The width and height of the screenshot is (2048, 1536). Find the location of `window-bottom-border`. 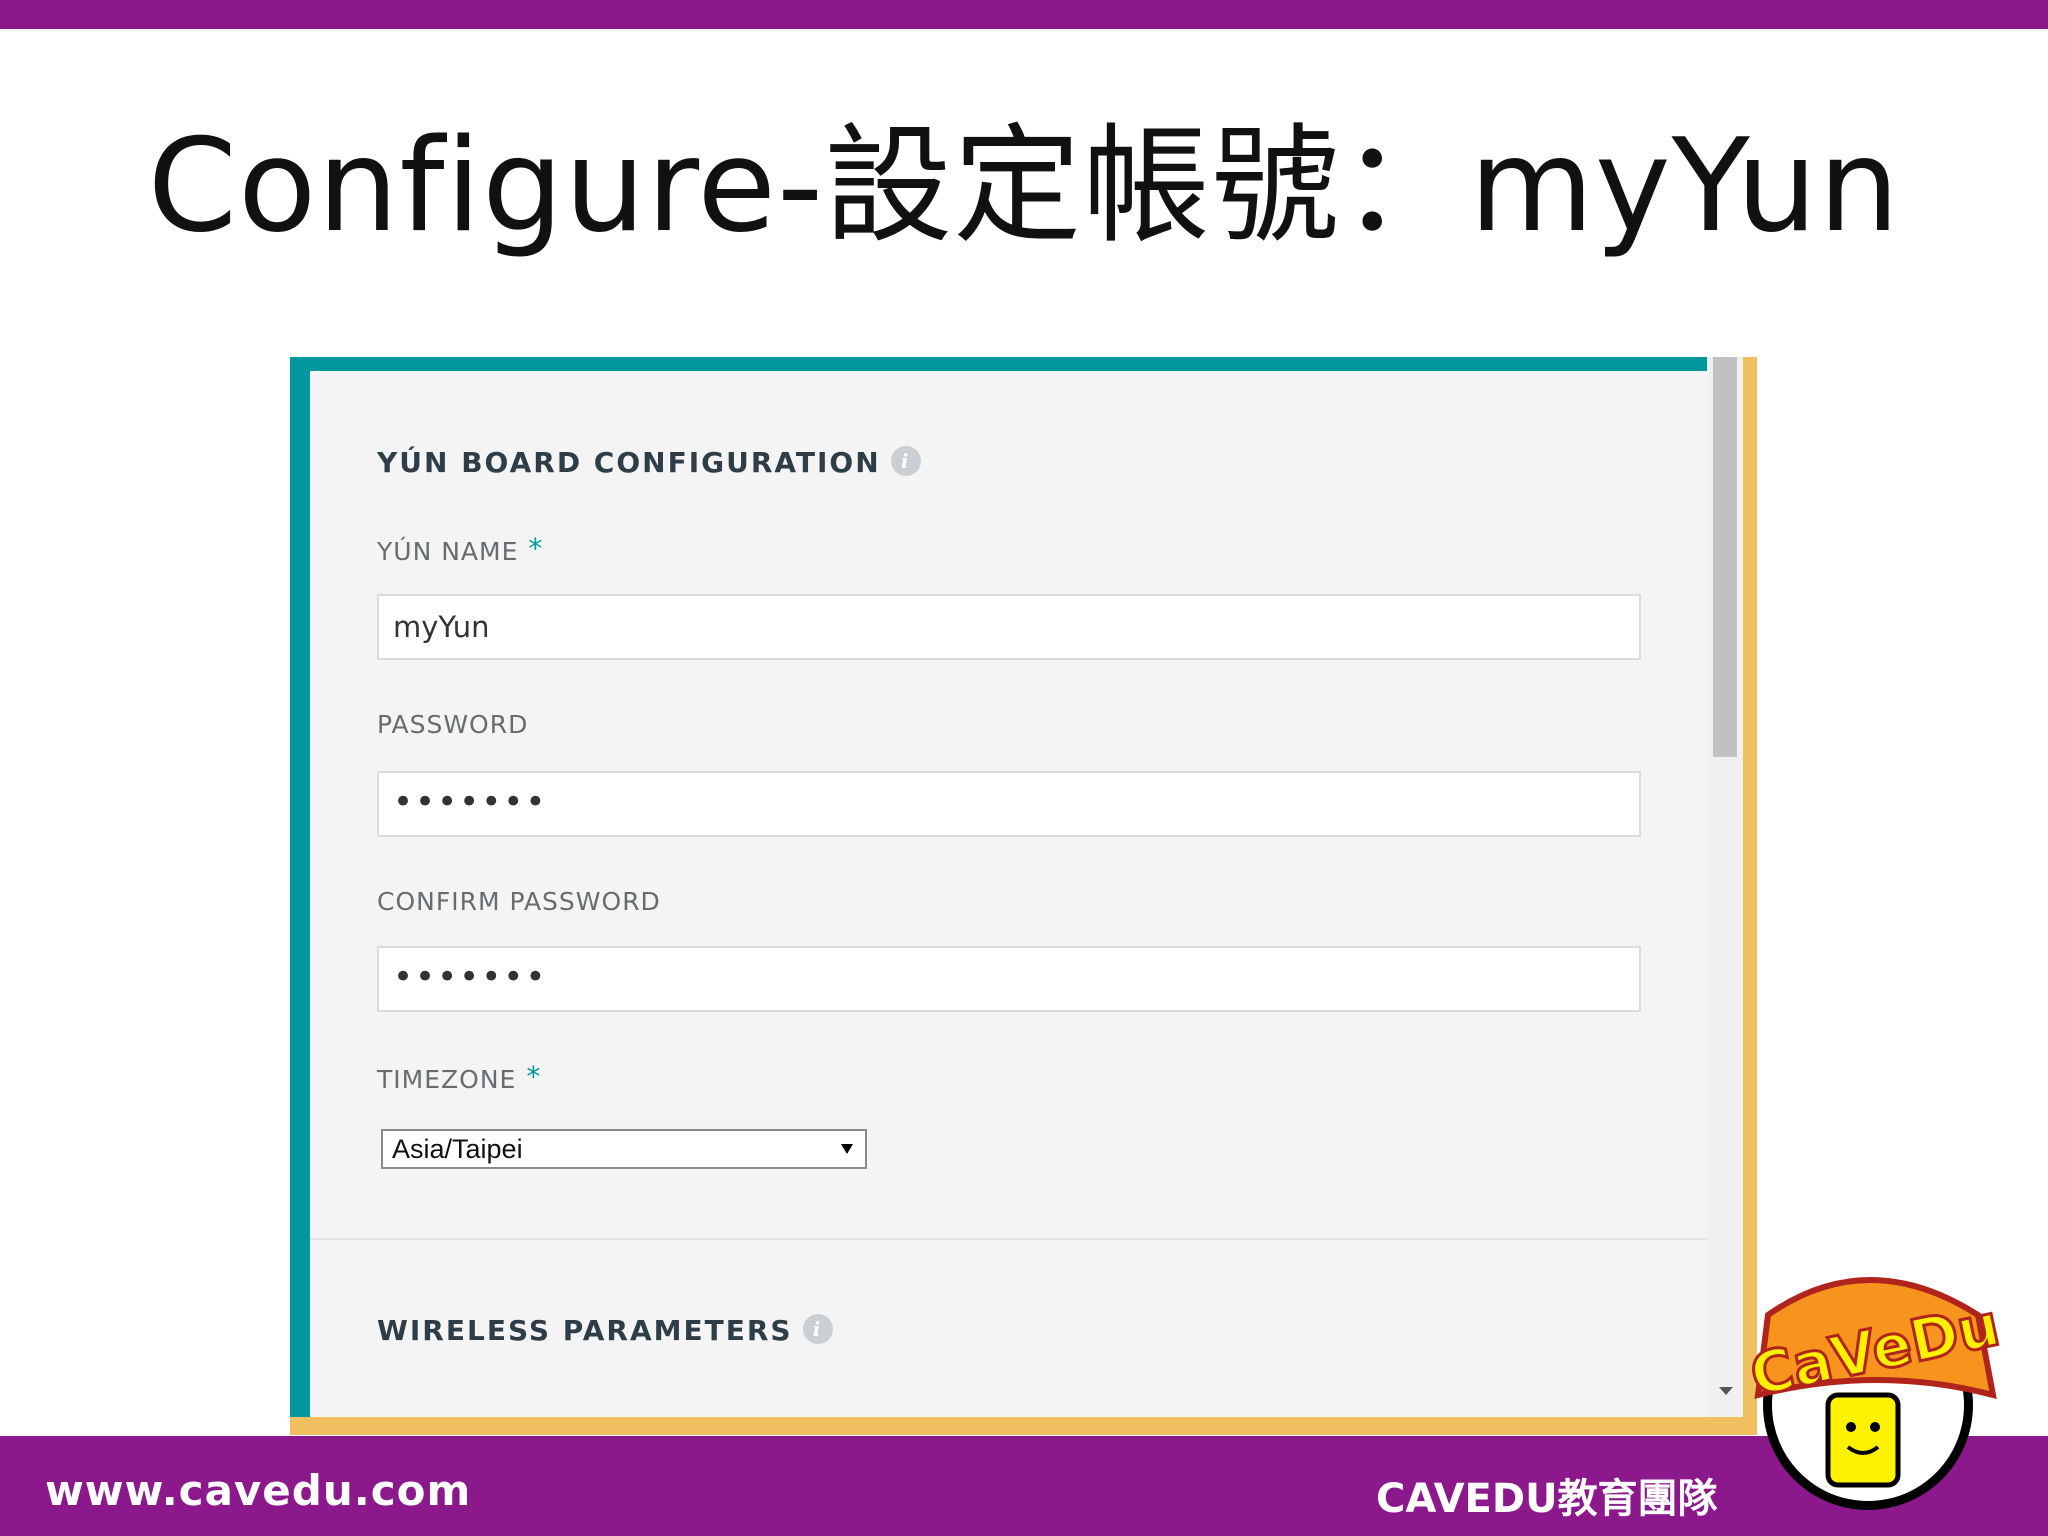

window-bottom-border is located at coordinates (1023, 1426).